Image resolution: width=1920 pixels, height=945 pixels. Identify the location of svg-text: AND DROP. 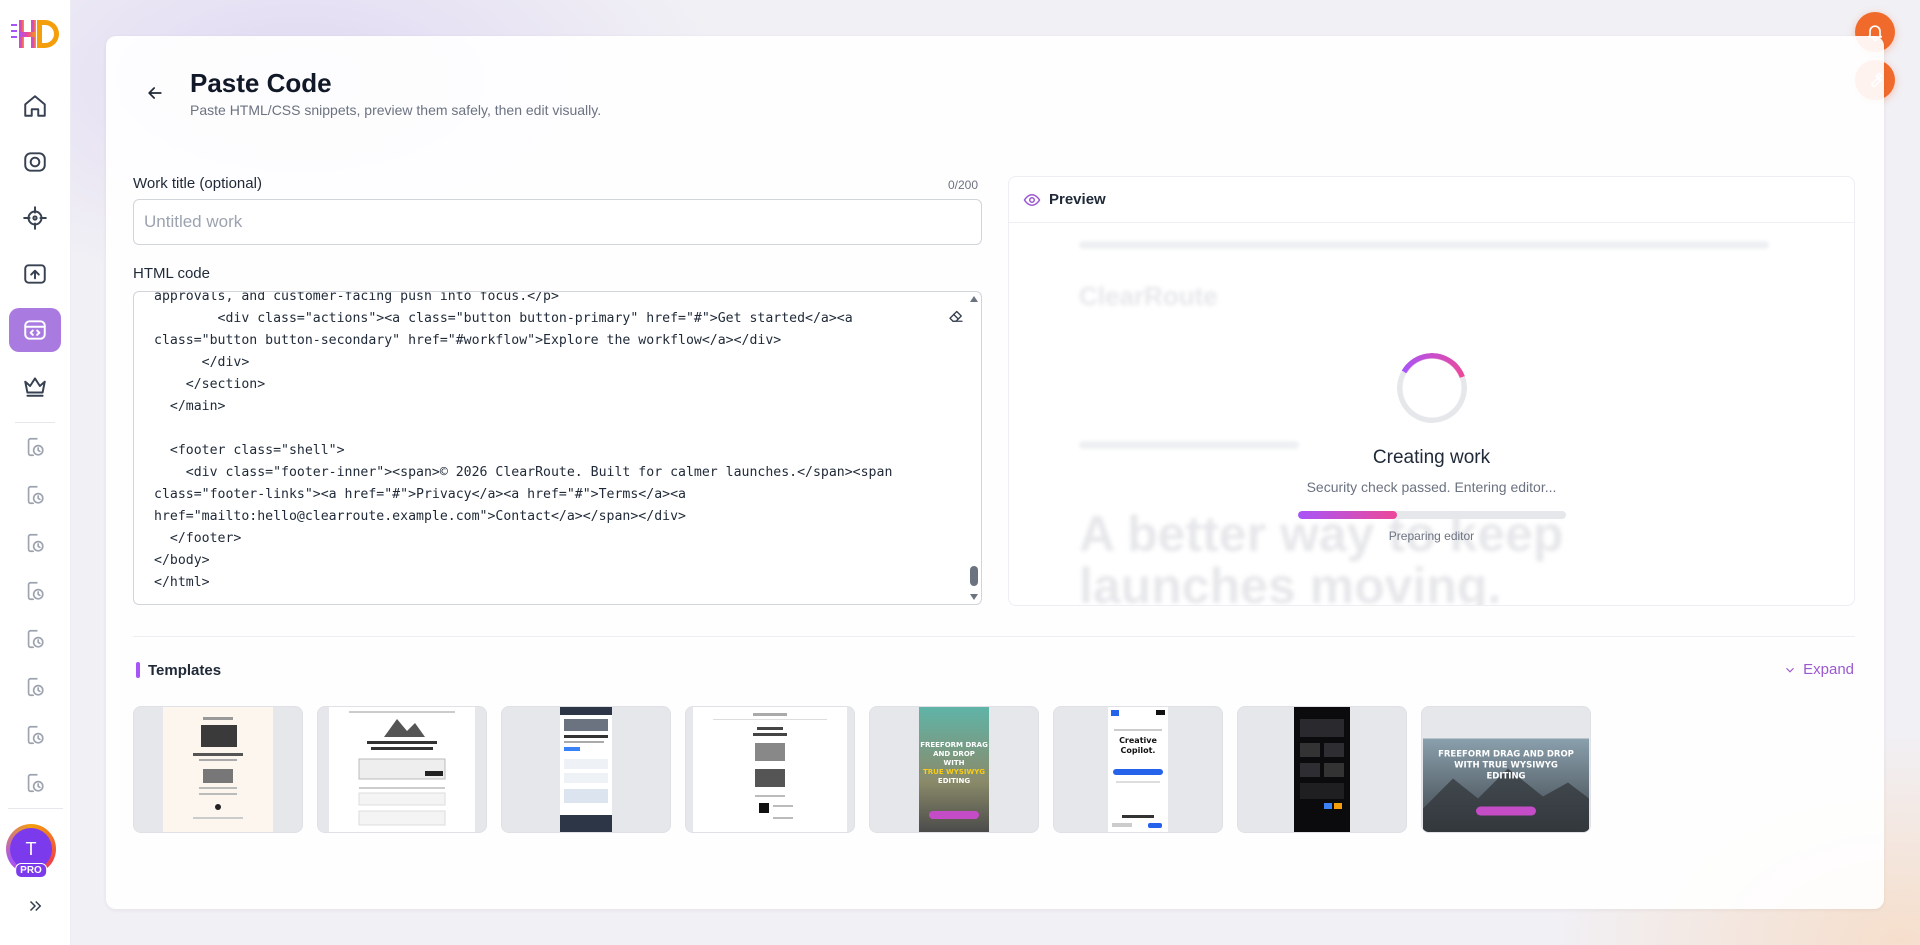
(954, 754).